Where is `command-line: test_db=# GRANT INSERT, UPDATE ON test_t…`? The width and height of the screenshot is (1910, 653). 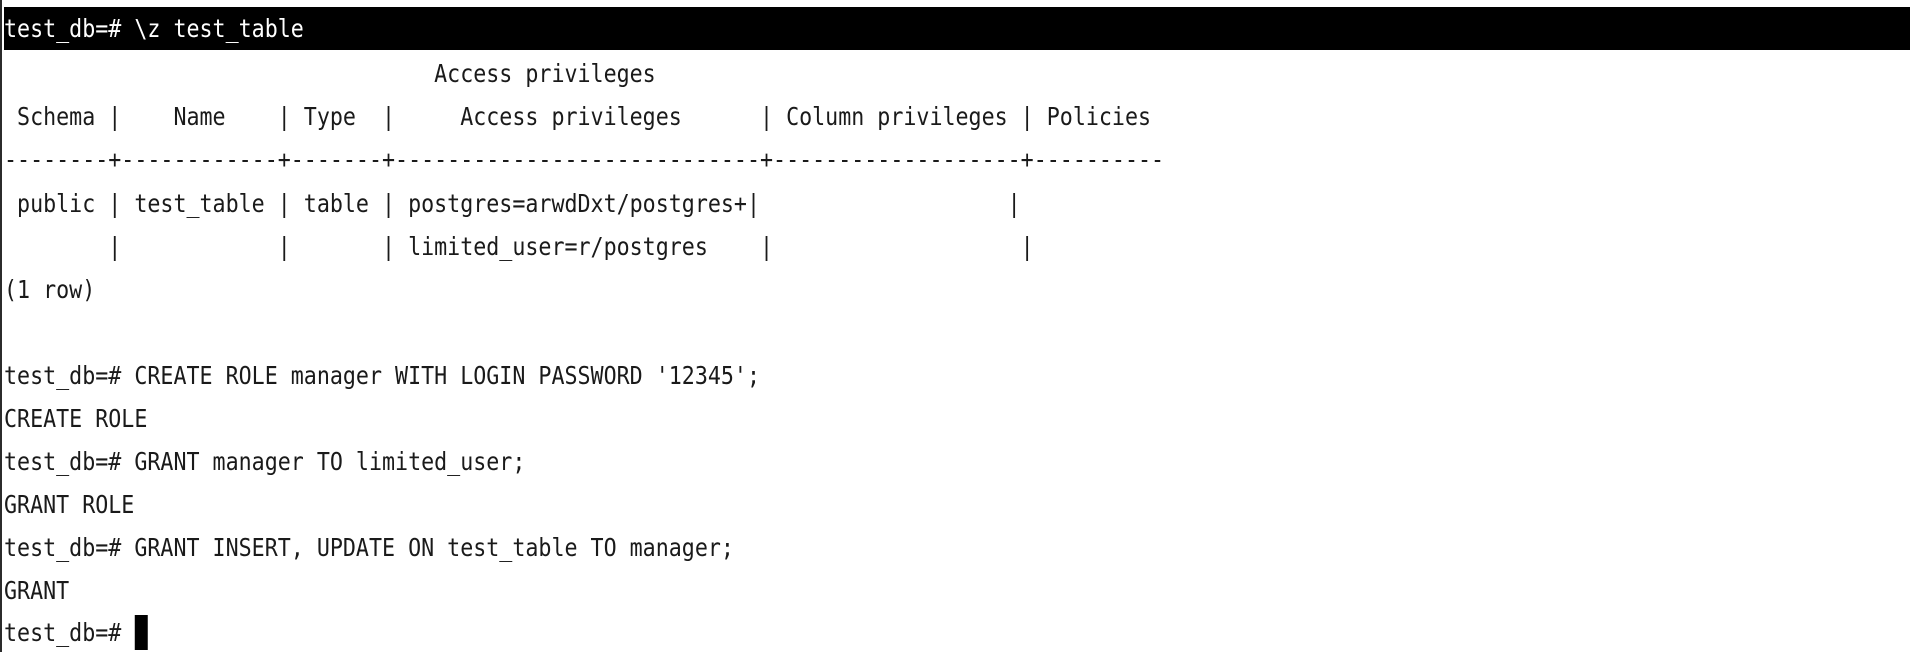 command-line: test_db=# GRANT INSERT, UPDATE ON test_t… is located at coordinates (369, 547).